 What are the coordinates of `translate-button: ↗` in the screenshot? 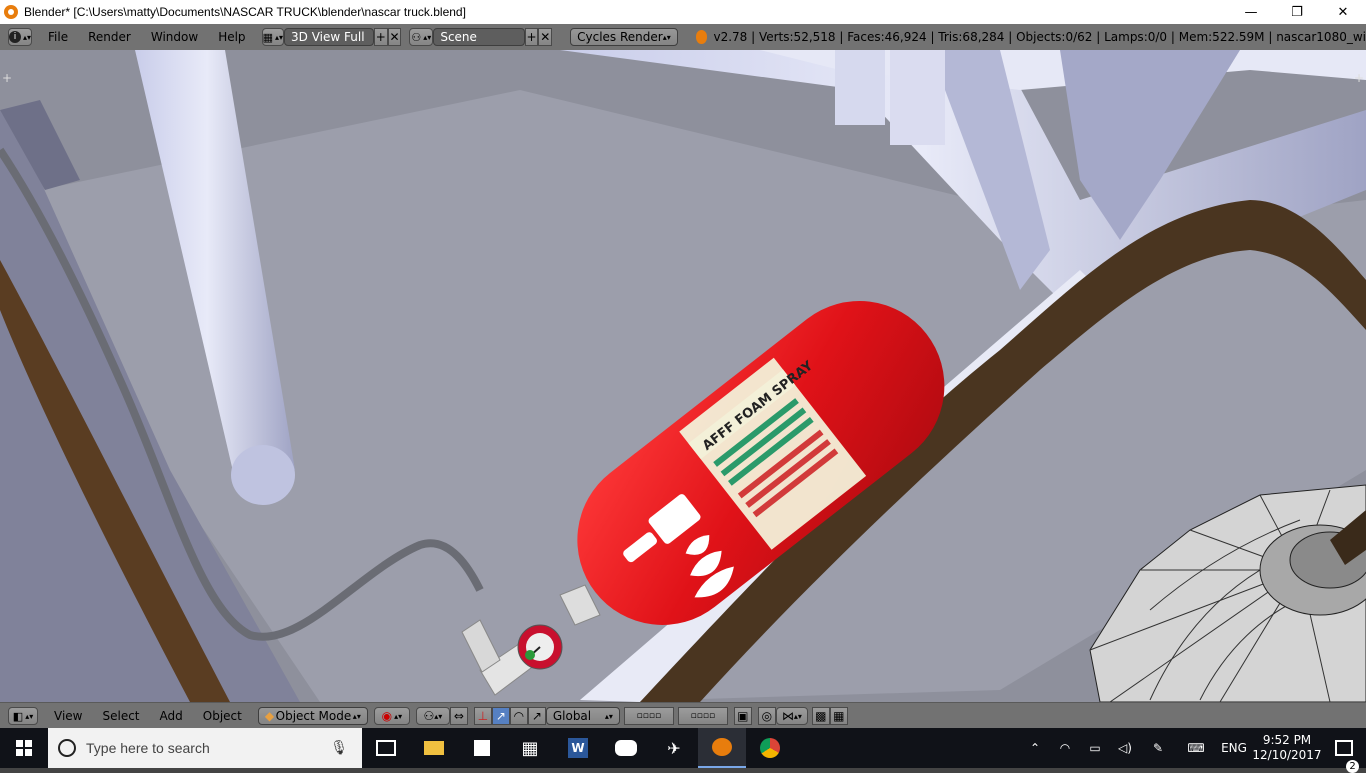 It's located at (500, 716).